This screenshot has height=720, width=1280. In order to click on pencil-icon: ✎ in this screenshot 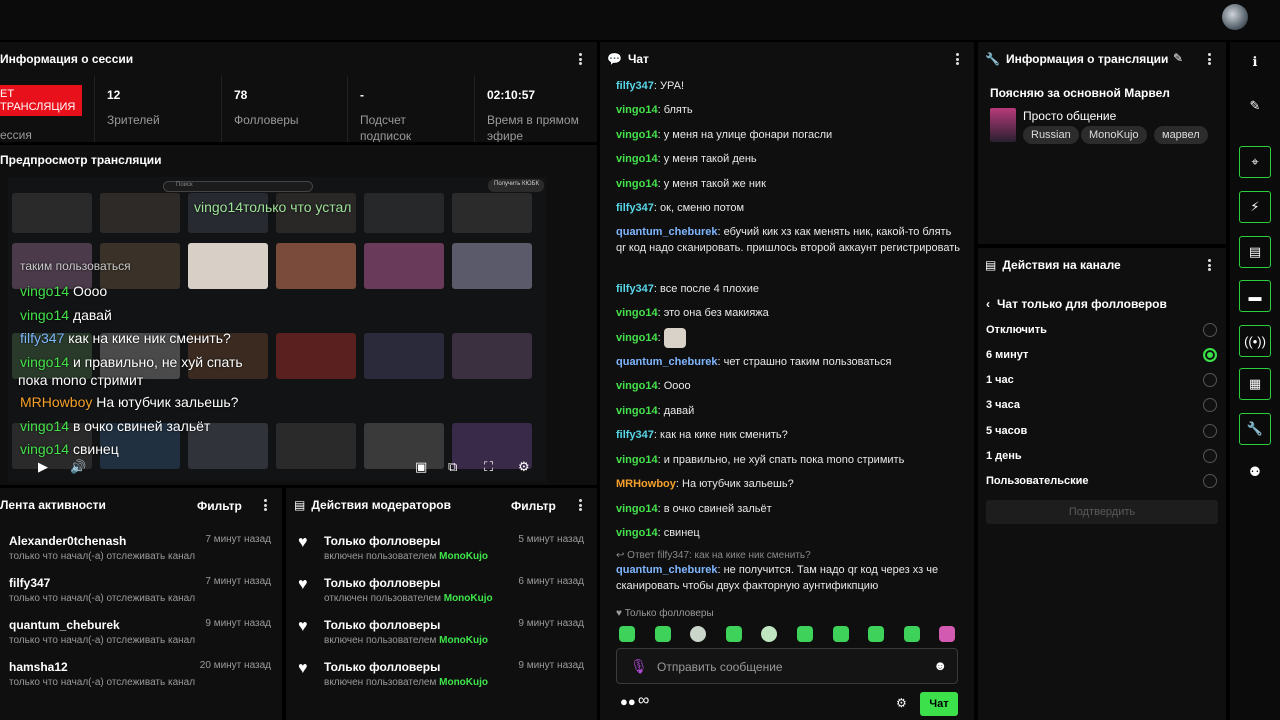, I will do `click(1255, 106)`.